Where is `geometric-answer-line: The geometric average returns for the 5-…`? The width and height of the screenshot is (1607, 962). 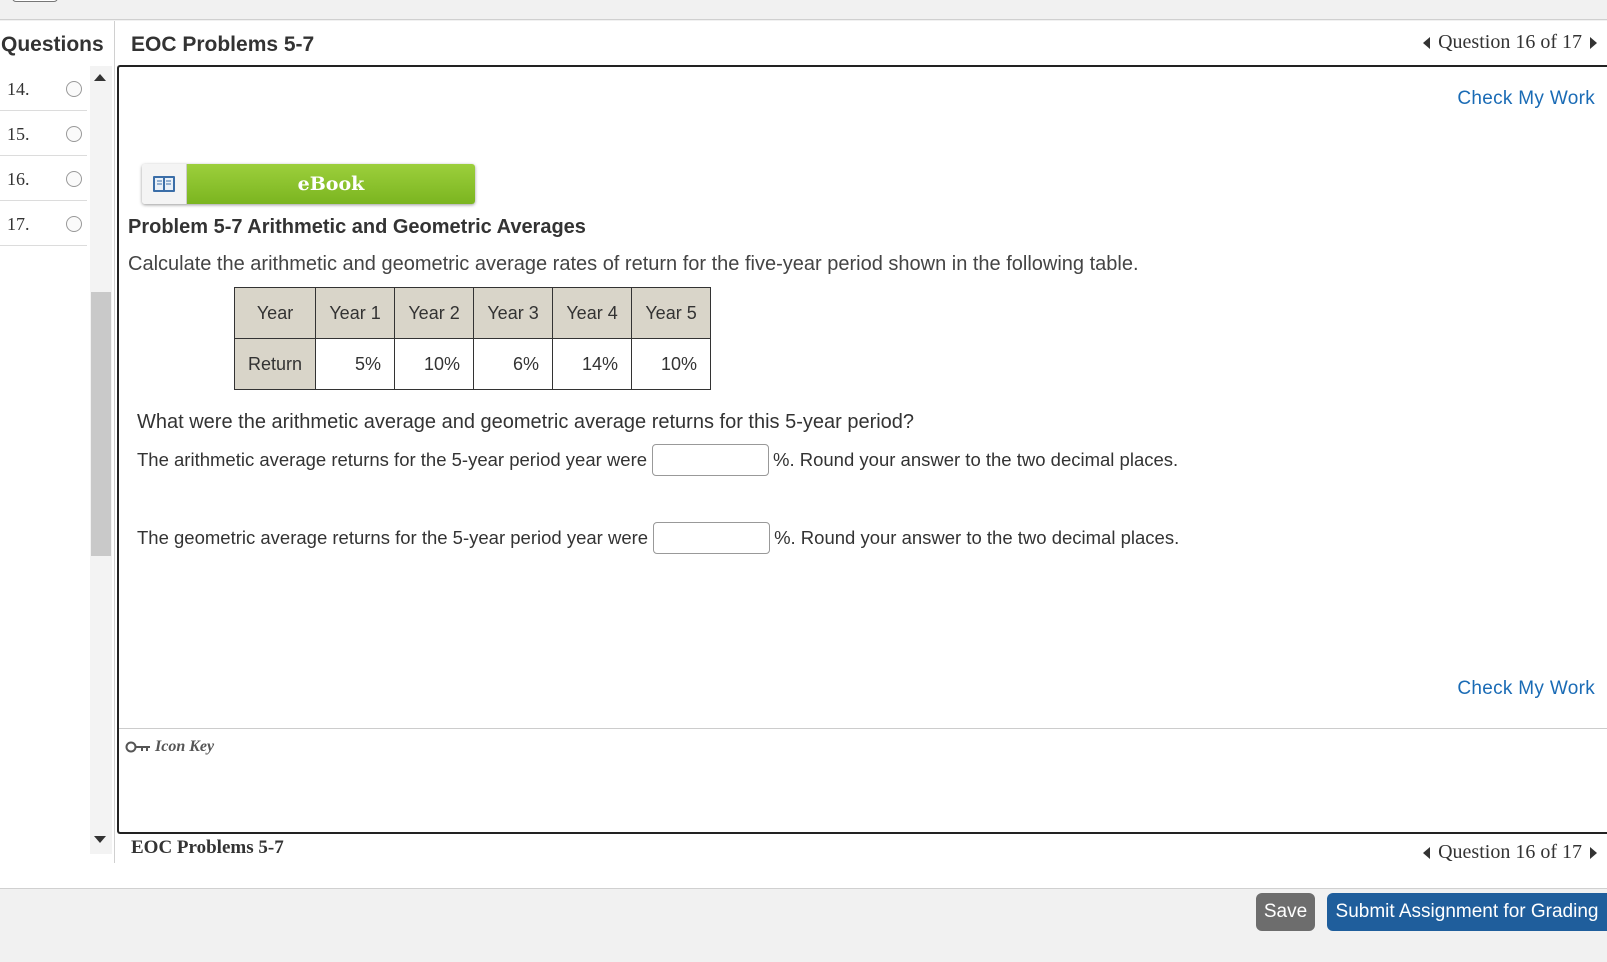 geometric-answer-line: The geometric average returns for the 5-… is located at coordinates (658, 538).